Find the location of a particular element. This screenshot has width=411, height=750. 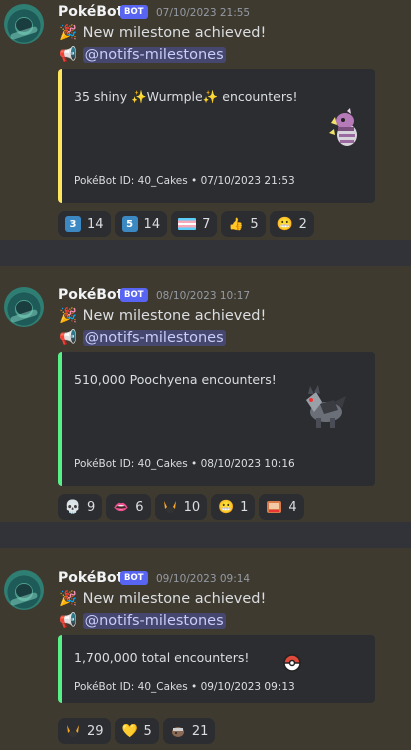

reaction-keycap-5: 5 14 is located at coordinates (141, 224).